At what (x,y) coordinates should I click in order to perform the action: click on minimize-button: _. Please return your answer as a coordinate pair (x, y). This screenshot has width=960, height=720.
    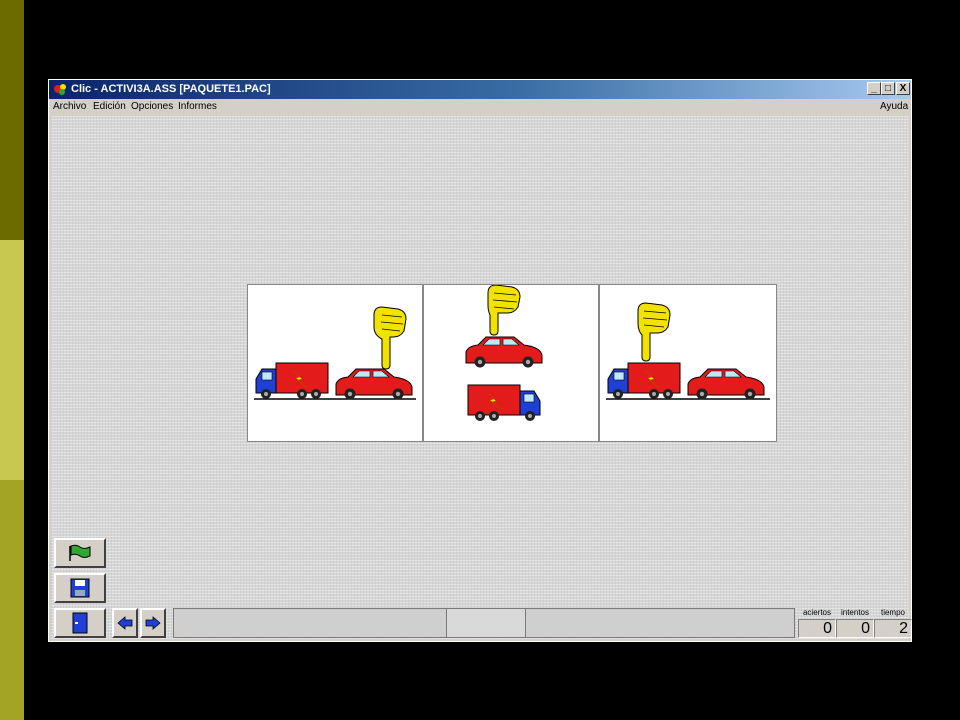
    Looking at the image, I should click on (874, 88).